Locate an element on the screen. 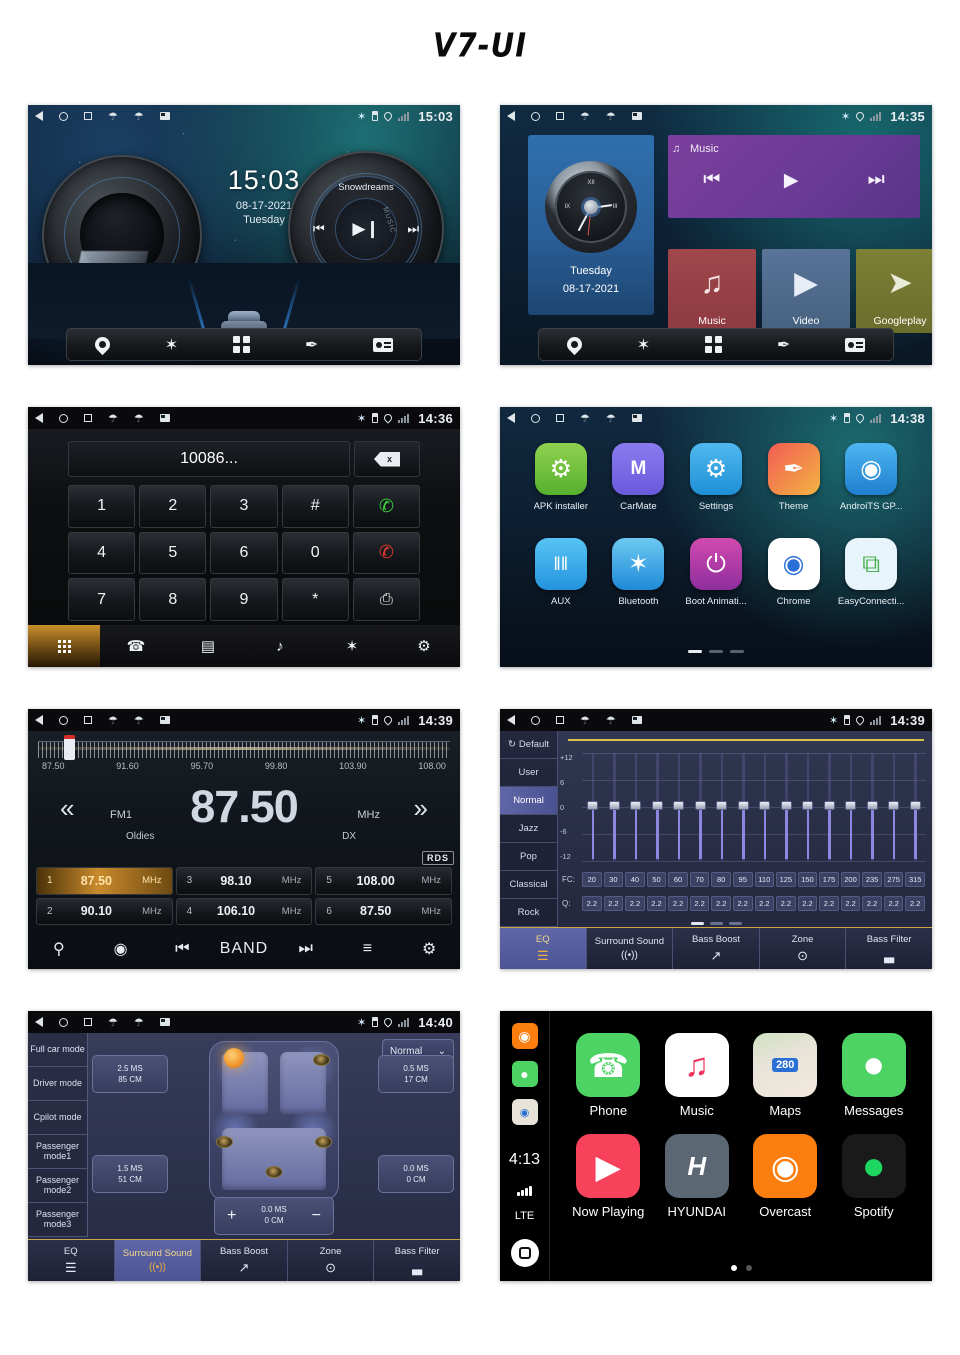  key-7: 7 is located at coordinates (102, 599).